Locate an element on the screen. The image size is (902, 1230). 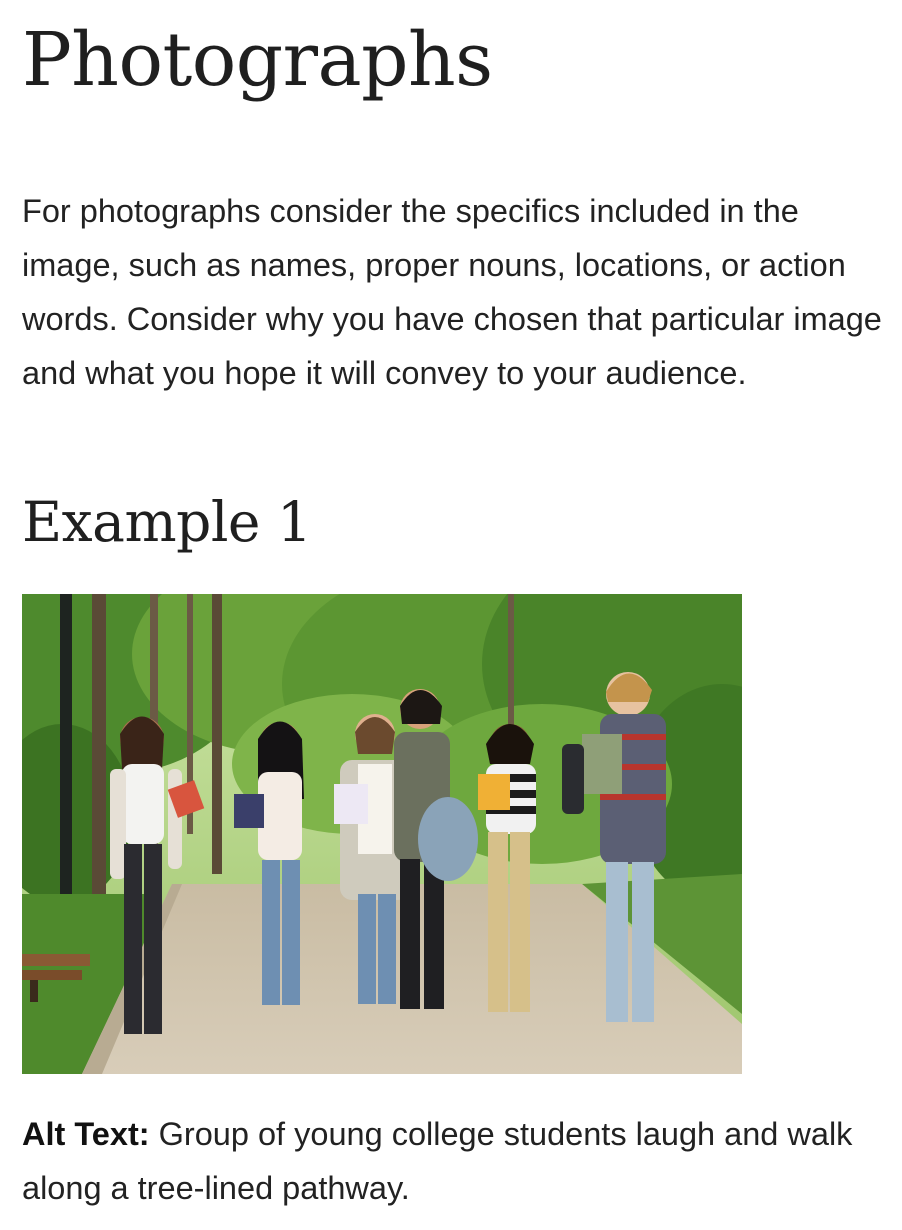
alt-text-label: Alt Text: is located at coordinates (86, 1134).